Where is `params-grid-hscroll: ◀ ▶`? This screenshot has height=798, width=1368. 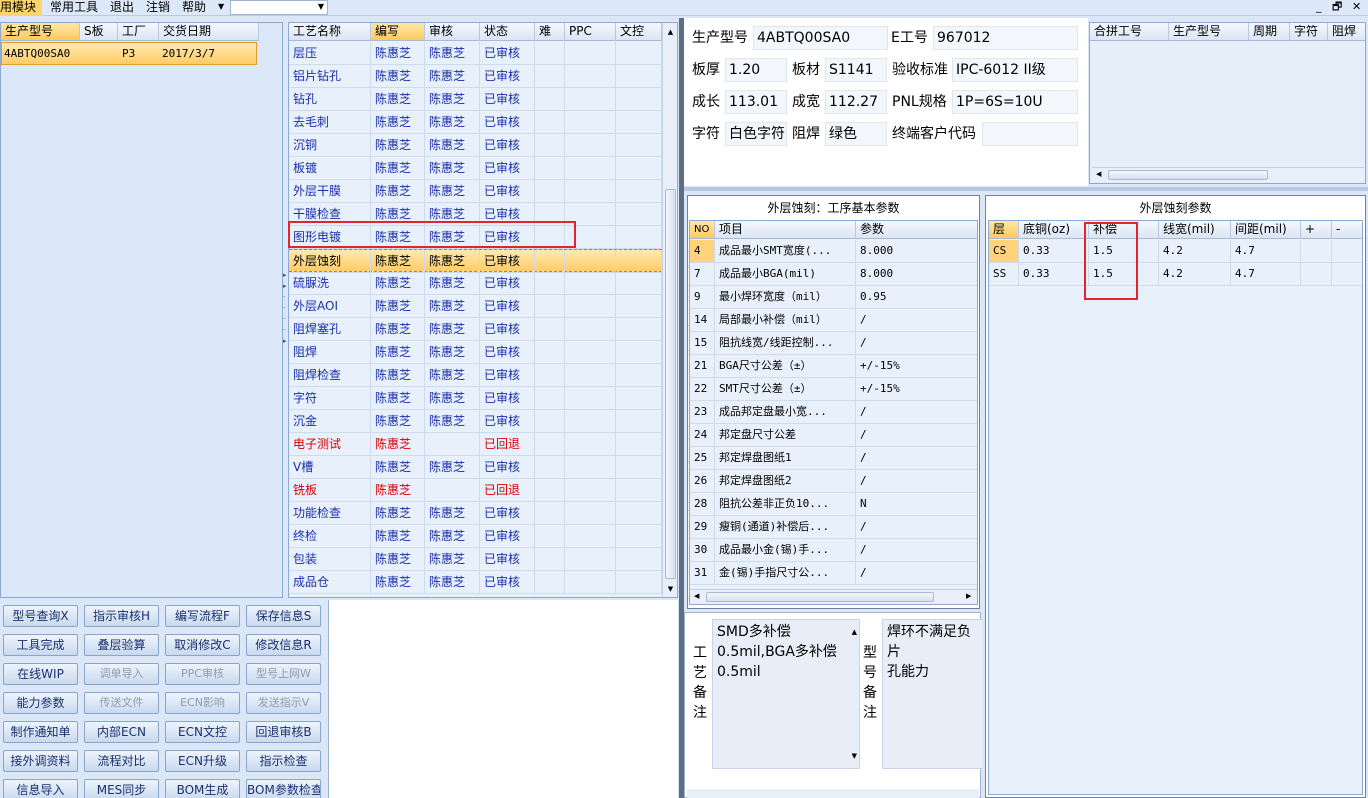 params-grid-hscroll: ◀ ▶ is located at coordinates (833, 596).